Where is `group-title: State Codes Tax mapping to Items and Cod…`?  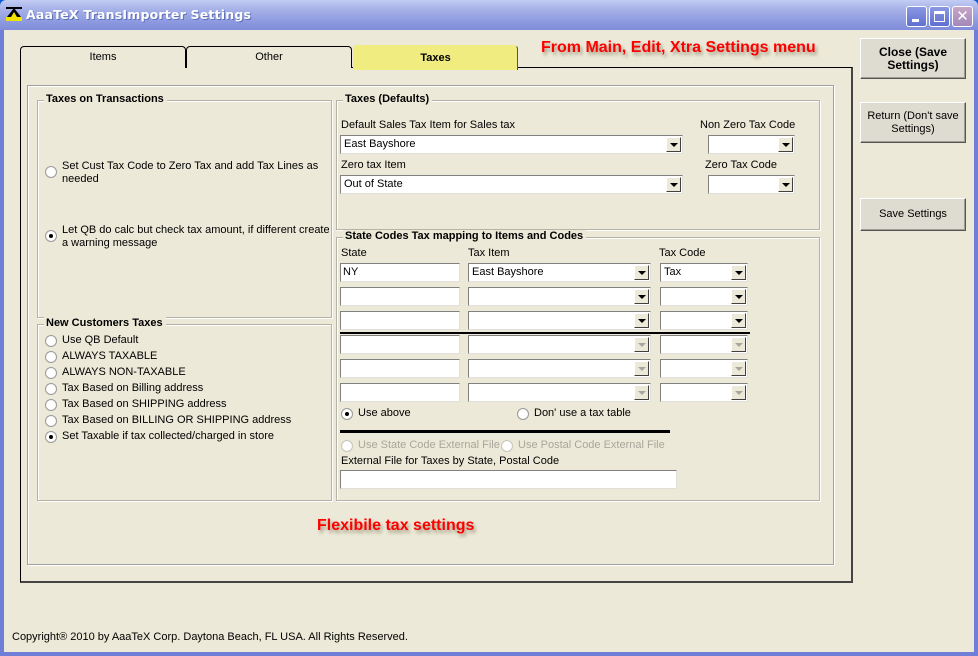 group-title: State Codes Tax mapping to Items and Cod… is located at coordinates (465, 236).